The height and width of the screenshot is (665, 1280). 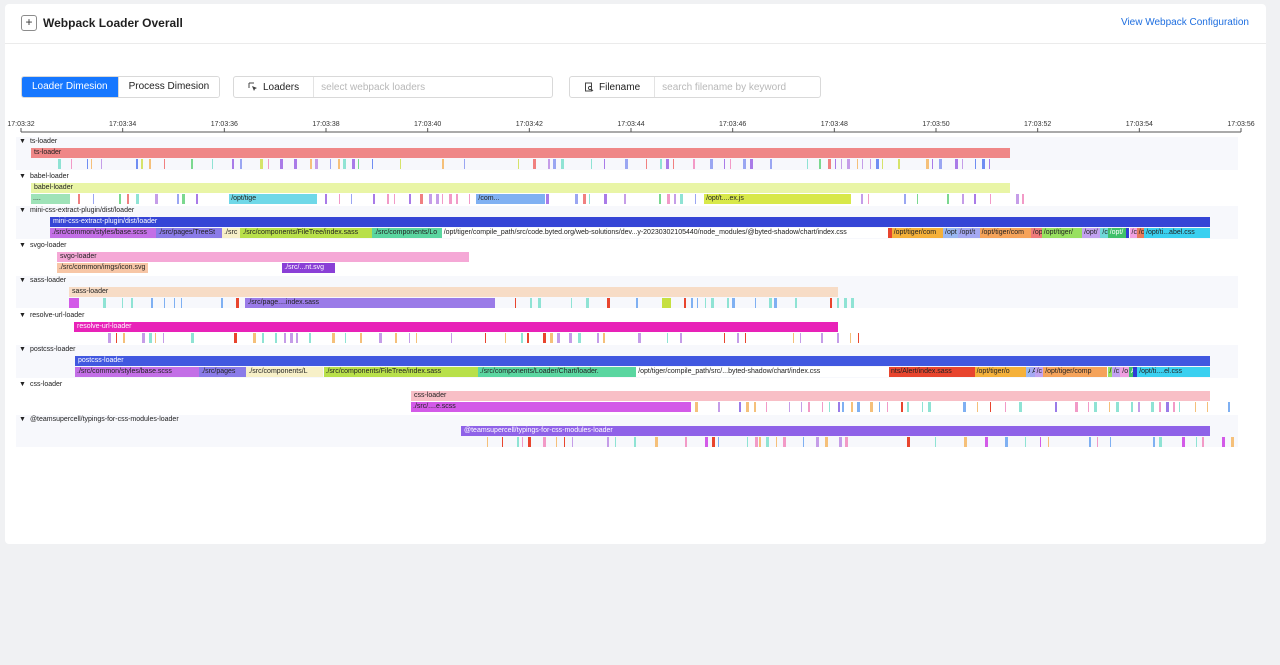 I want to click on loader-duration-bar: postcss-loader, so click(x=642, y=361).